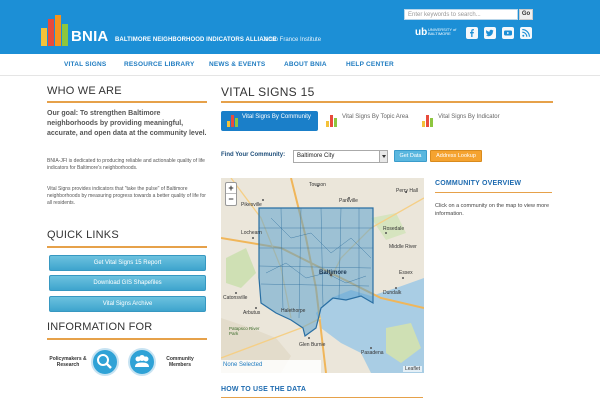 The height and width of the screenshot is (400, 600). Describe the element at coordinates (383, 156) in the screenshot. I see `chevron-down-icon` at that location.